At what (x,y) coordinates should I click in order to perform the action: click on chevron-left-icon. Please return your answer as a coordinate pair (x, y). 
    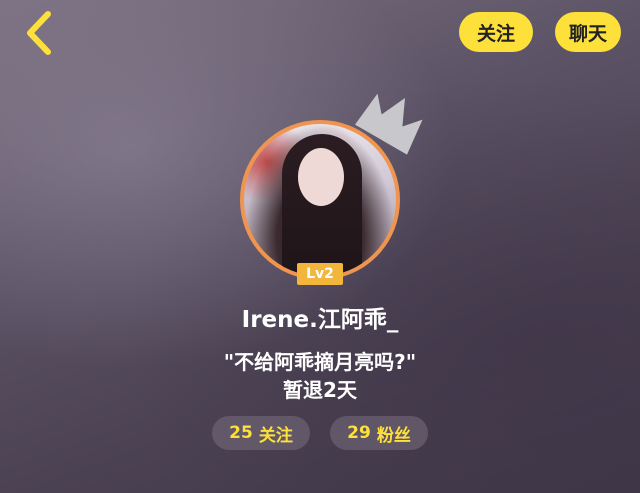
    Looking at the image, I should click on (39, 33).